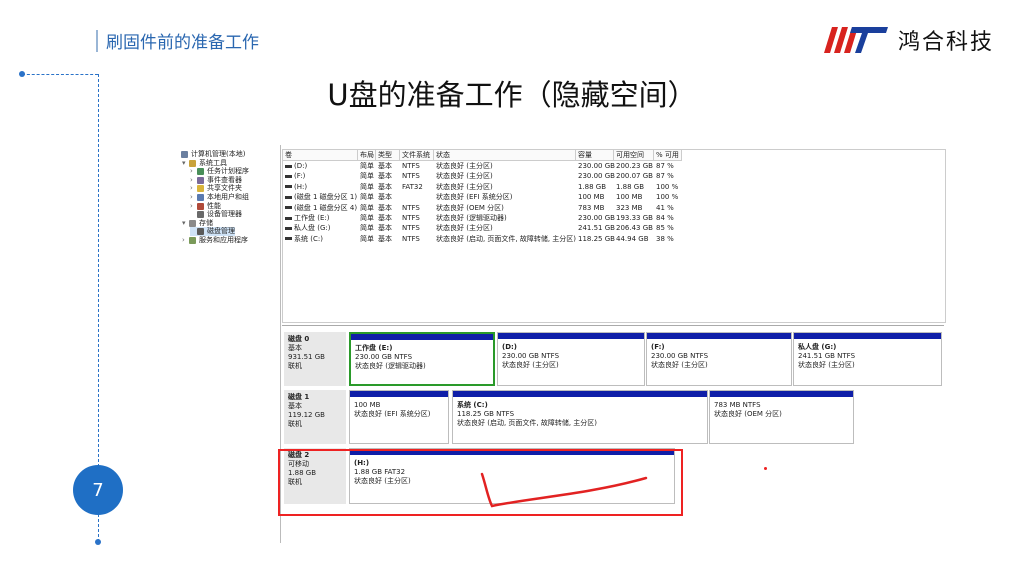  I want to click on table-cell: 1.88 GB, so click(630, 186).